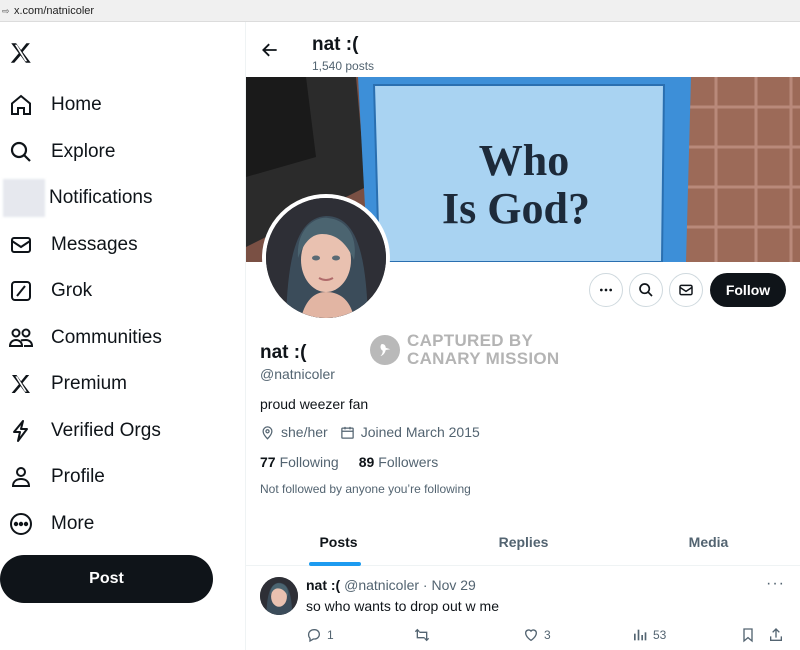  I want to click on sidebar-item-label: Home, so click(76, 104).